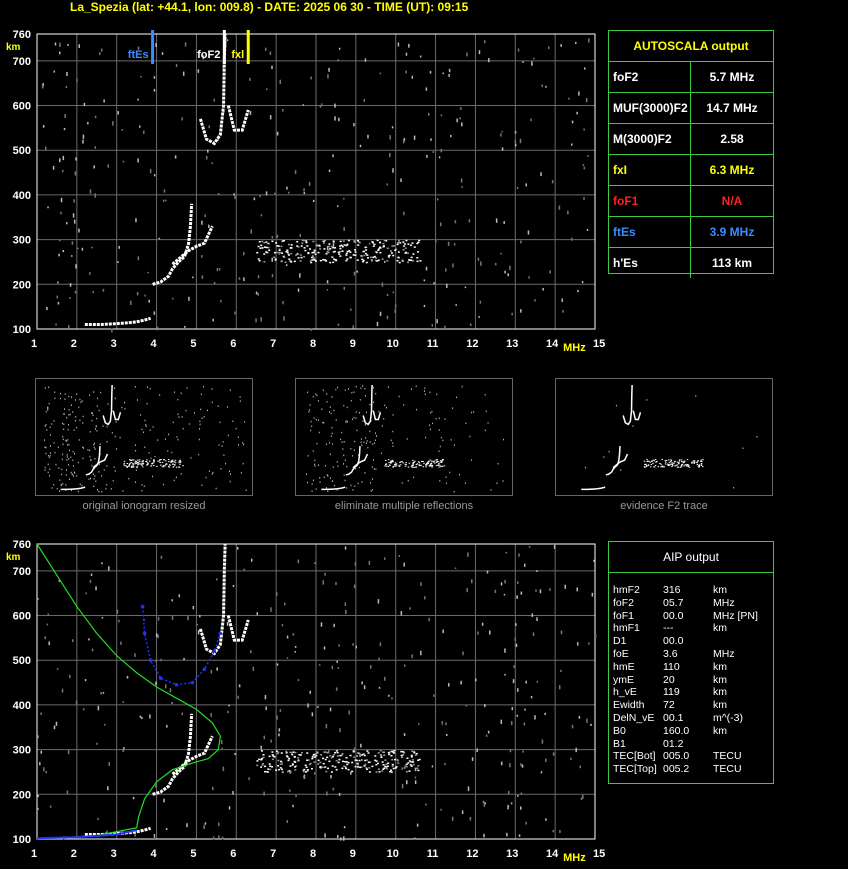  Describe the element at coordinates (574, 858) in the screenshot. I see `x-axis-unit-label: MHz` at that location.